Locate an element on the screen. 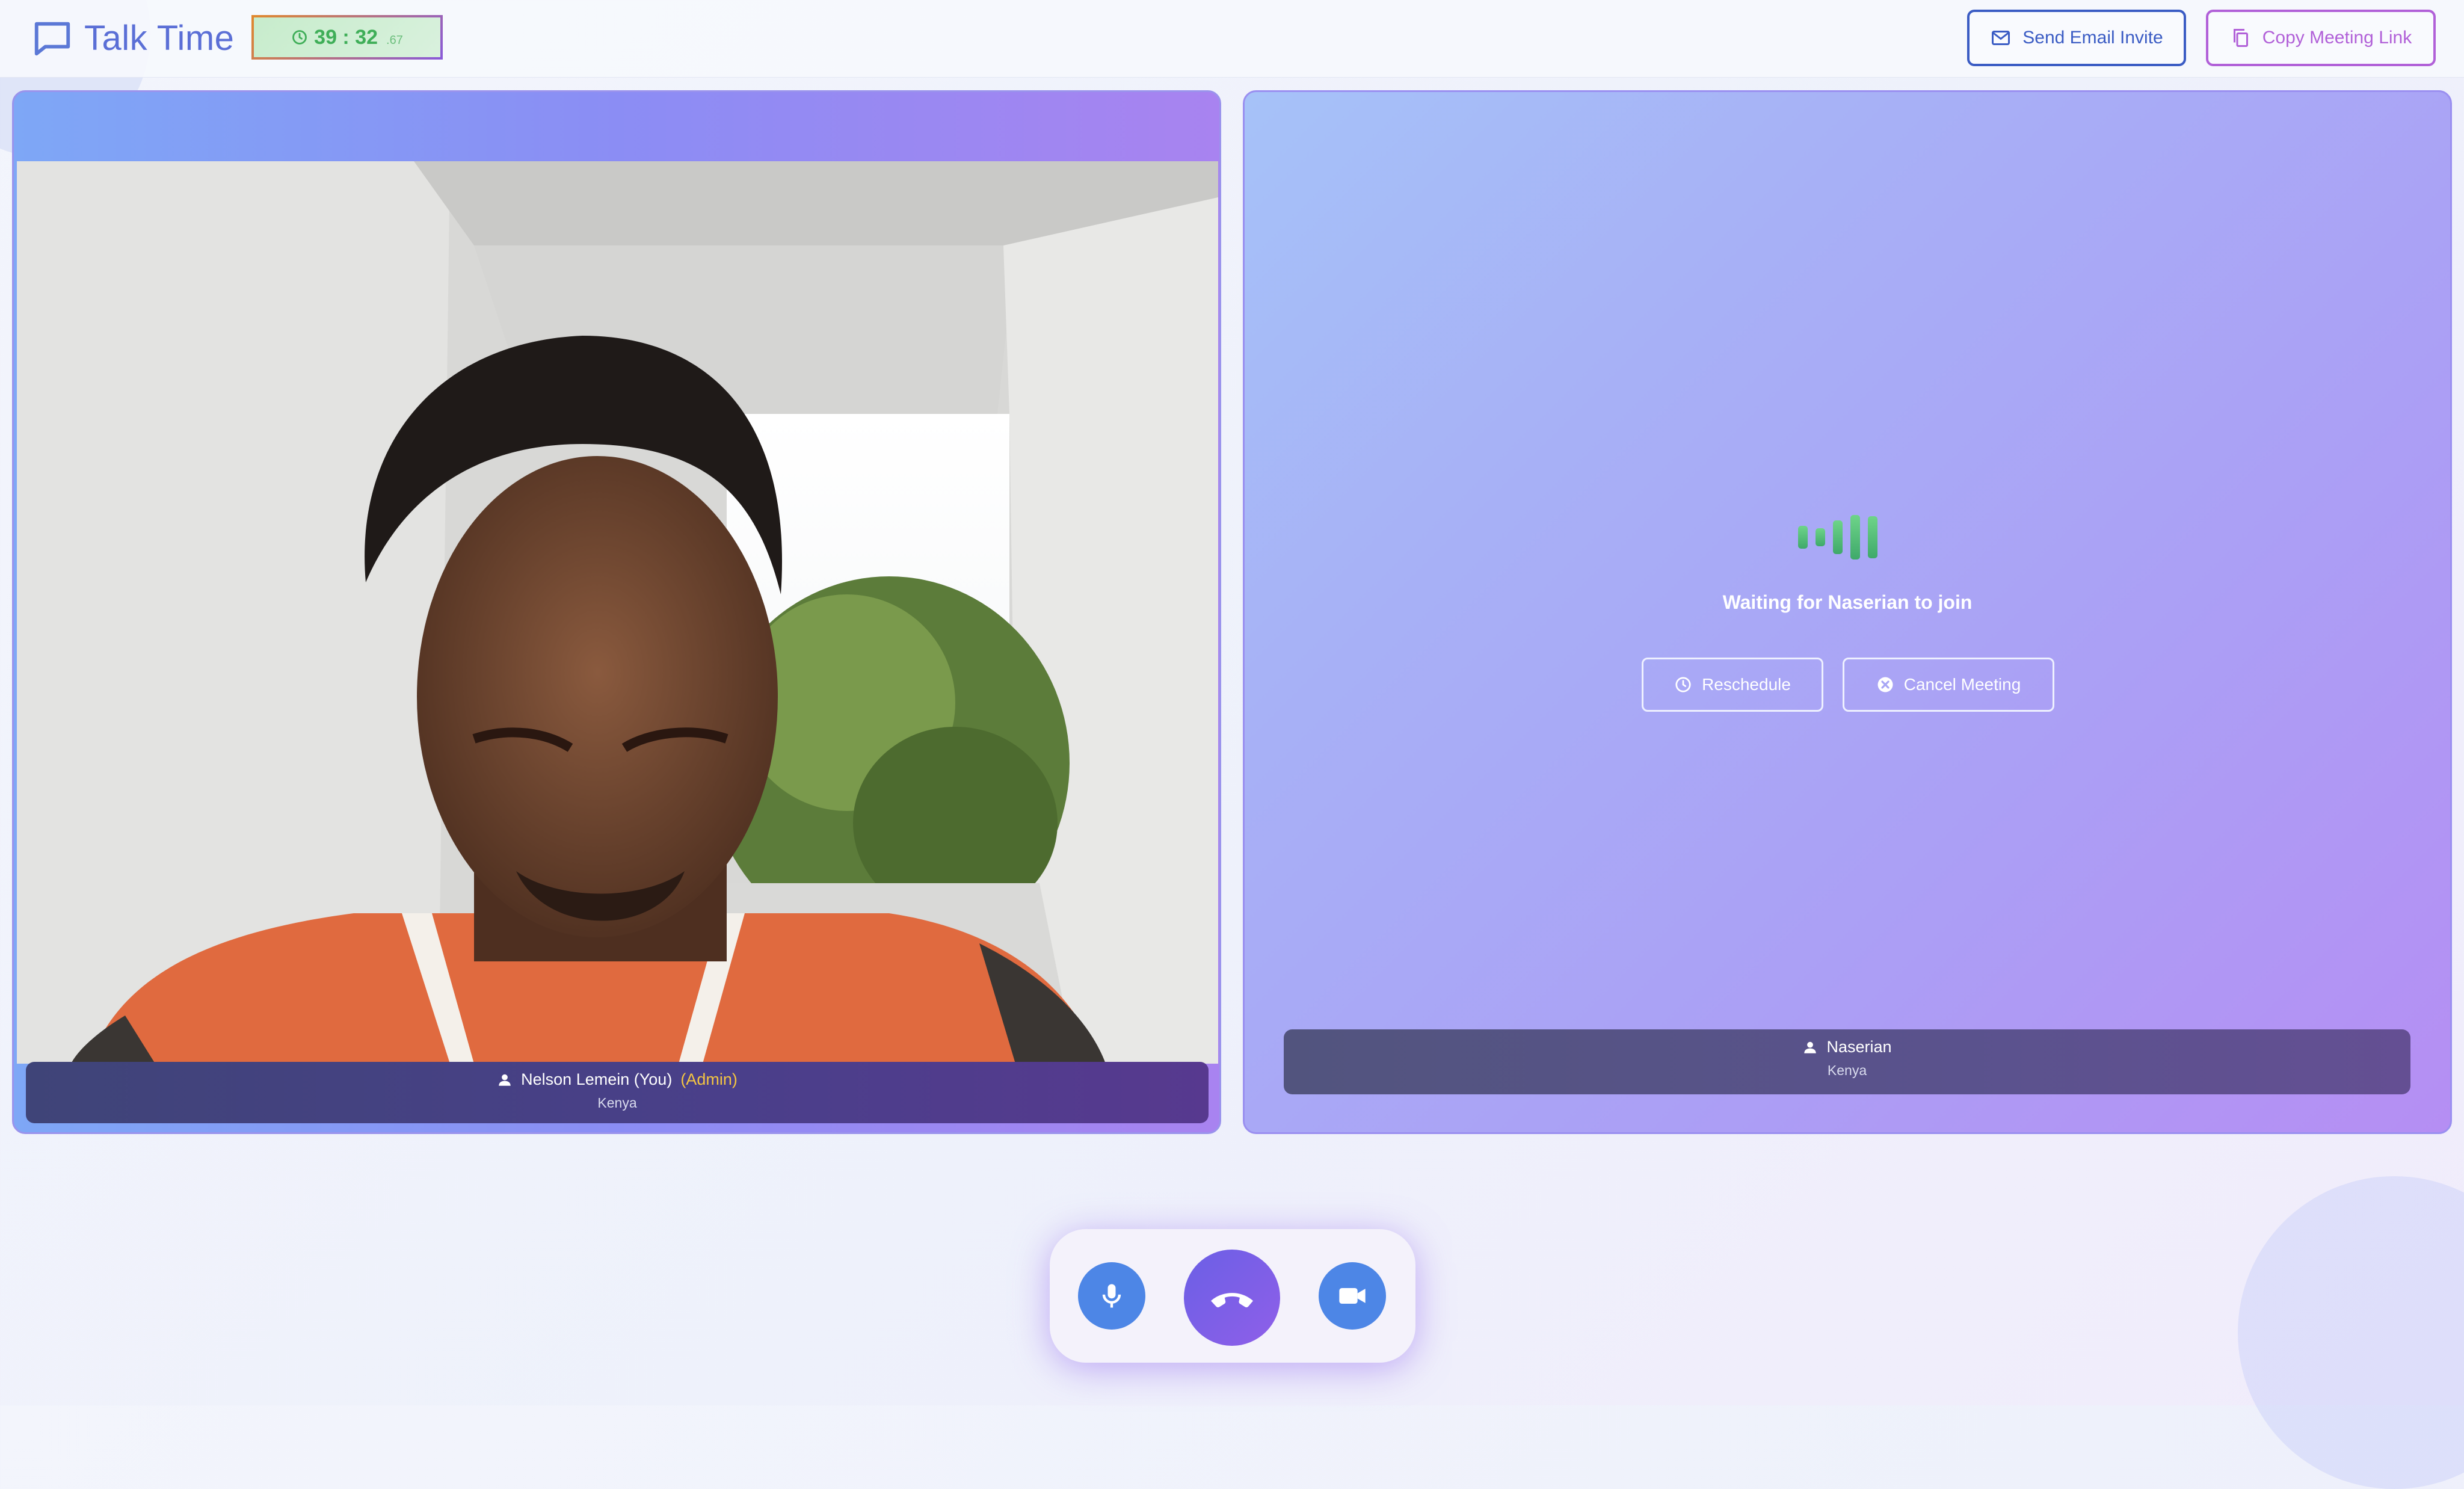  admin-badge: (Admin) is located at coordinates (709, 1079).